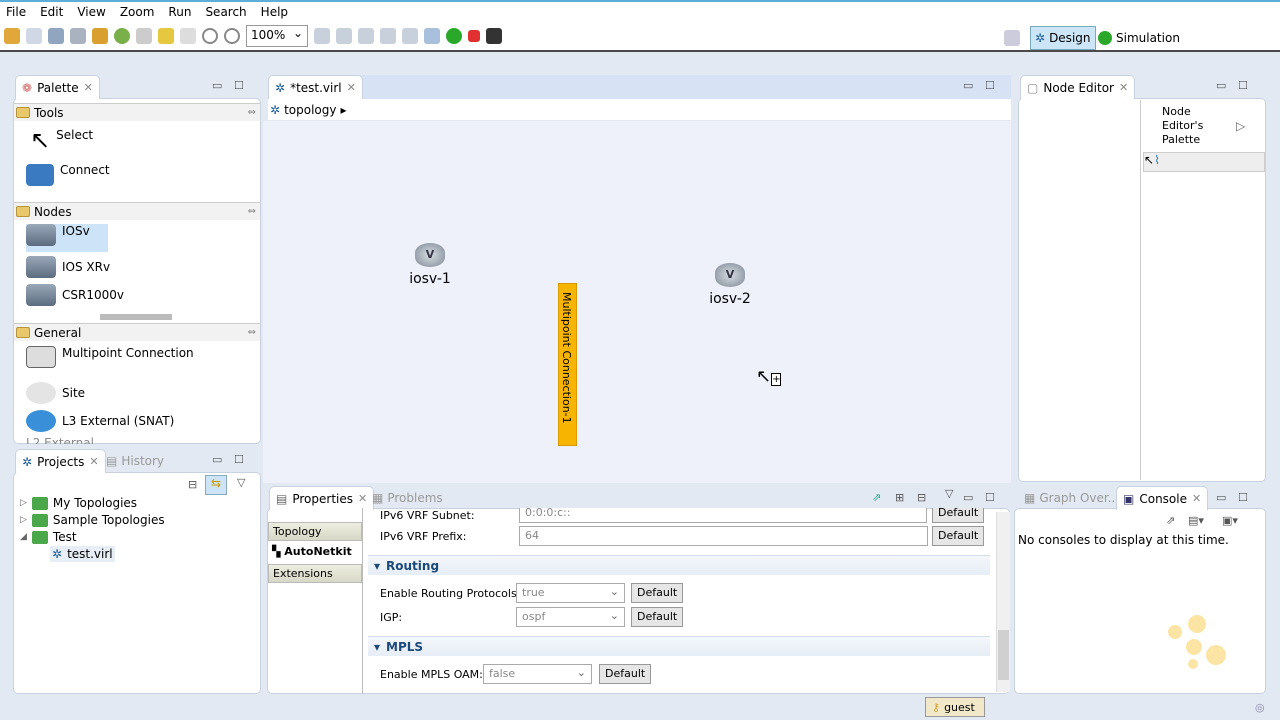 The width and height of the screenshot is (1280, 720). I want to click on open-perspective-button, so click(1012, 38).